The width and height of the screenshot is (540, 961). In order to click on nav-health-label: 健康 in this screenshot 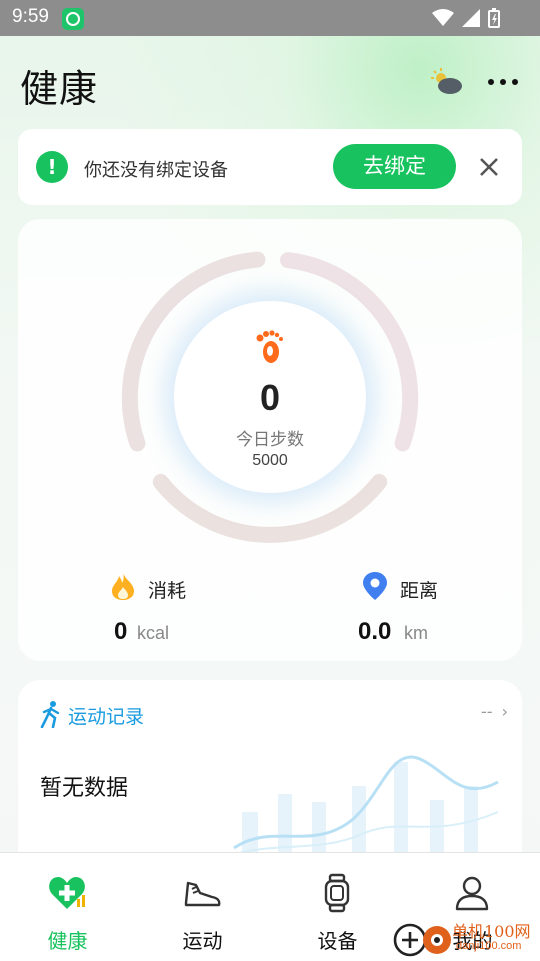, I will do `click(67, 941)`.